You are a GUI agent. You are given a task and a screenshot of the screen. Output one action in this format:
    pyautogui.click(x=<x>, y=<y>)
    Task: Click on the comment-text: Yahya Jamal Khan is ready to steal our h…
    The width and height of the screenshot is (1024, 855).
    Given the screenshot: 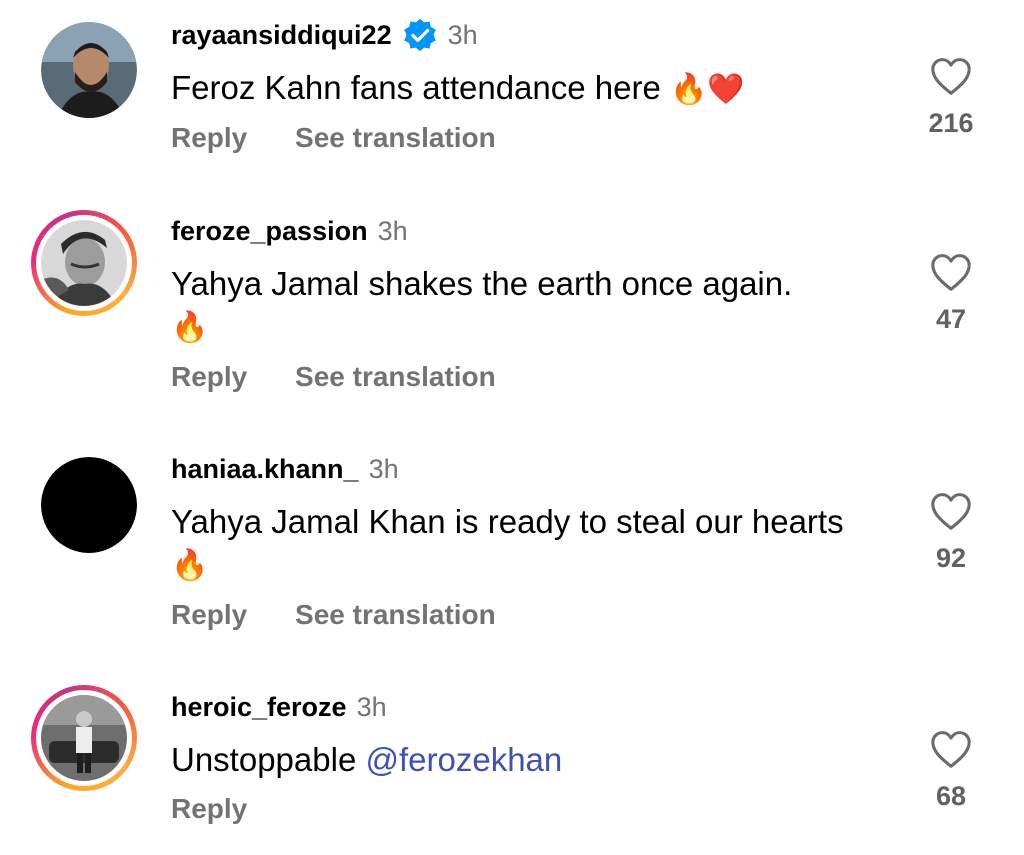 What is the action you would take?
    pyautogui.click(x=507, y=543)
    